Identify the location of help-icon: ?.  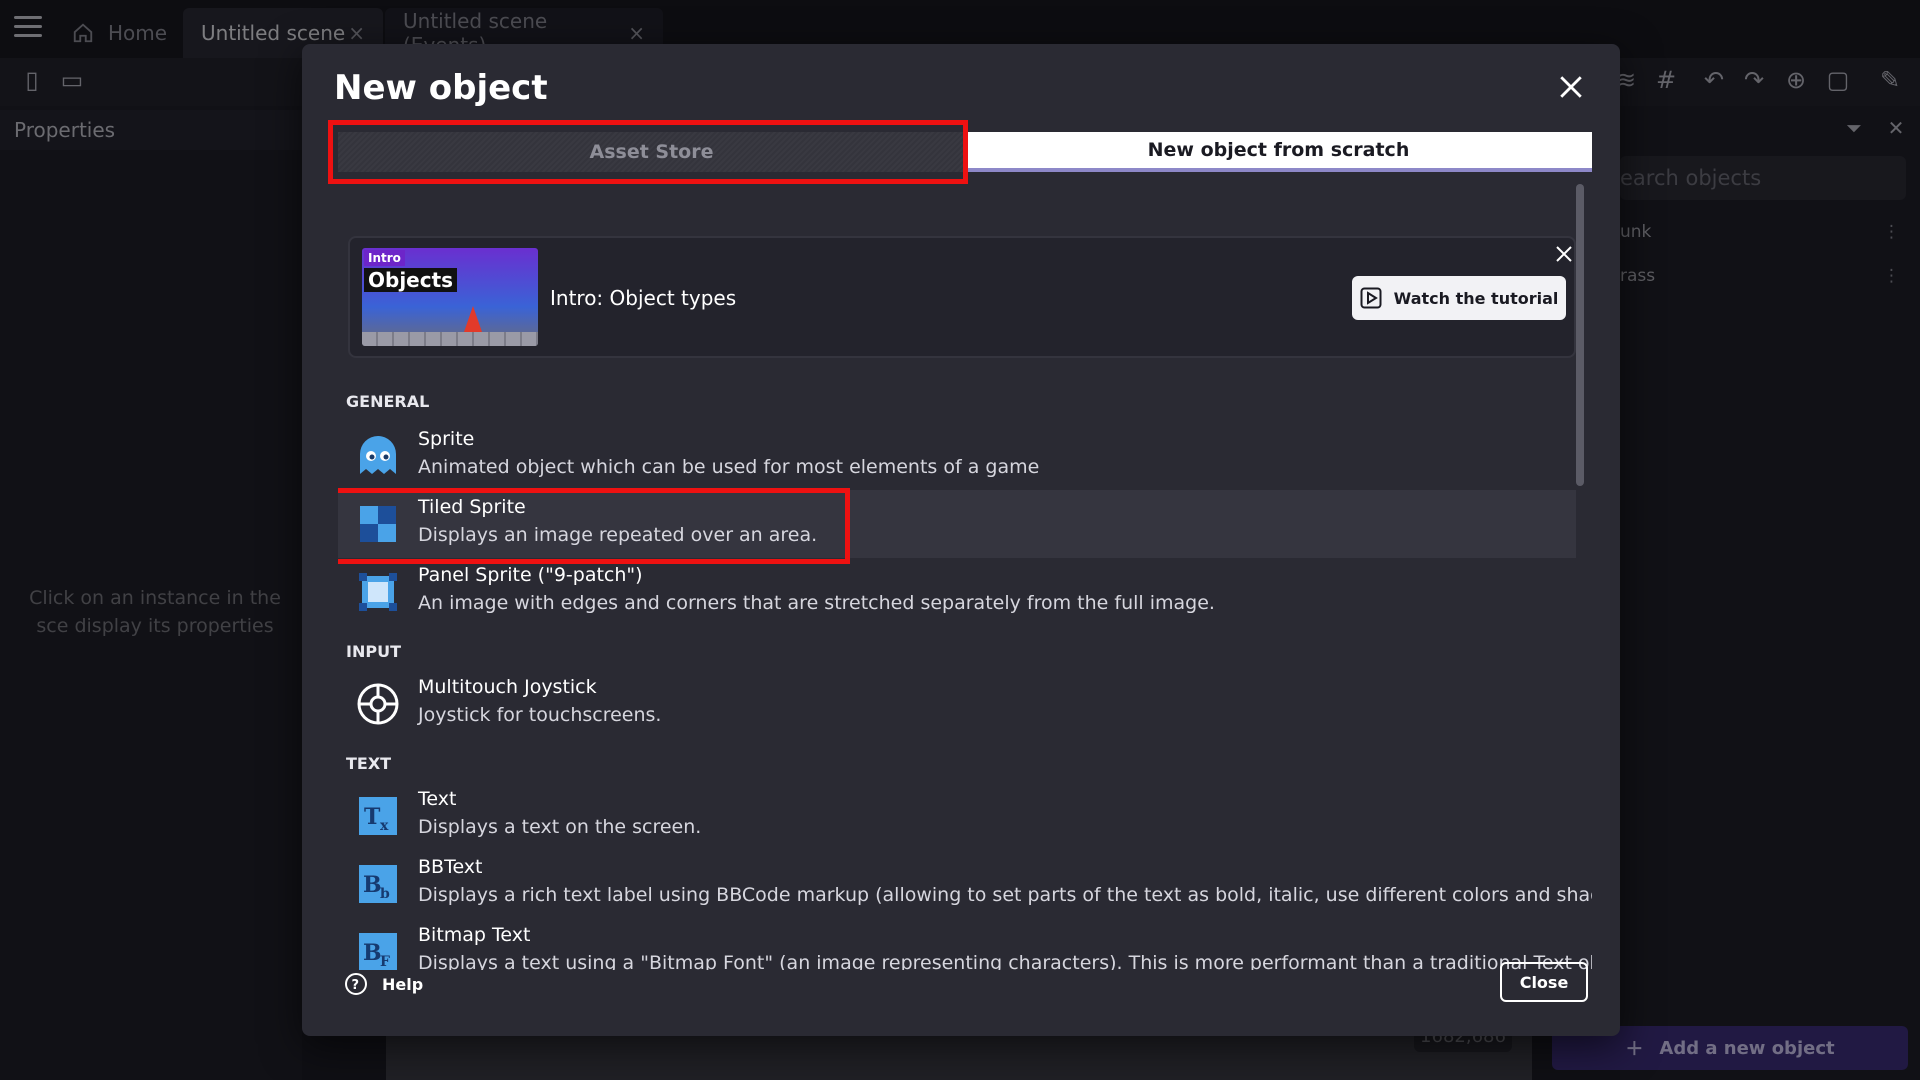
(356, 984).